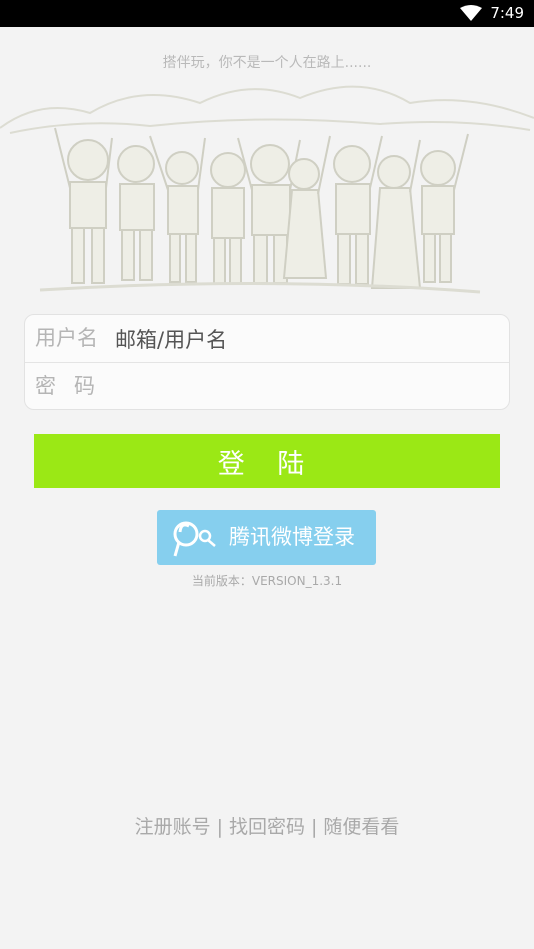 The width and height of the screenshot is (534, 949). I want to click on find-password-link: 找回密码, so click(267, 827).